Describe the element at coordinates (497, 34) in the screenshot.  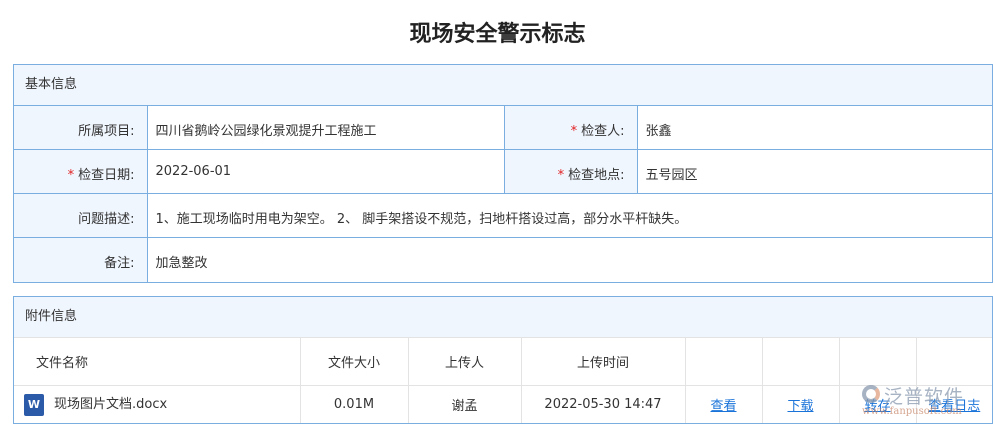
I see `page-title: 现场安全警示标志` at that location.